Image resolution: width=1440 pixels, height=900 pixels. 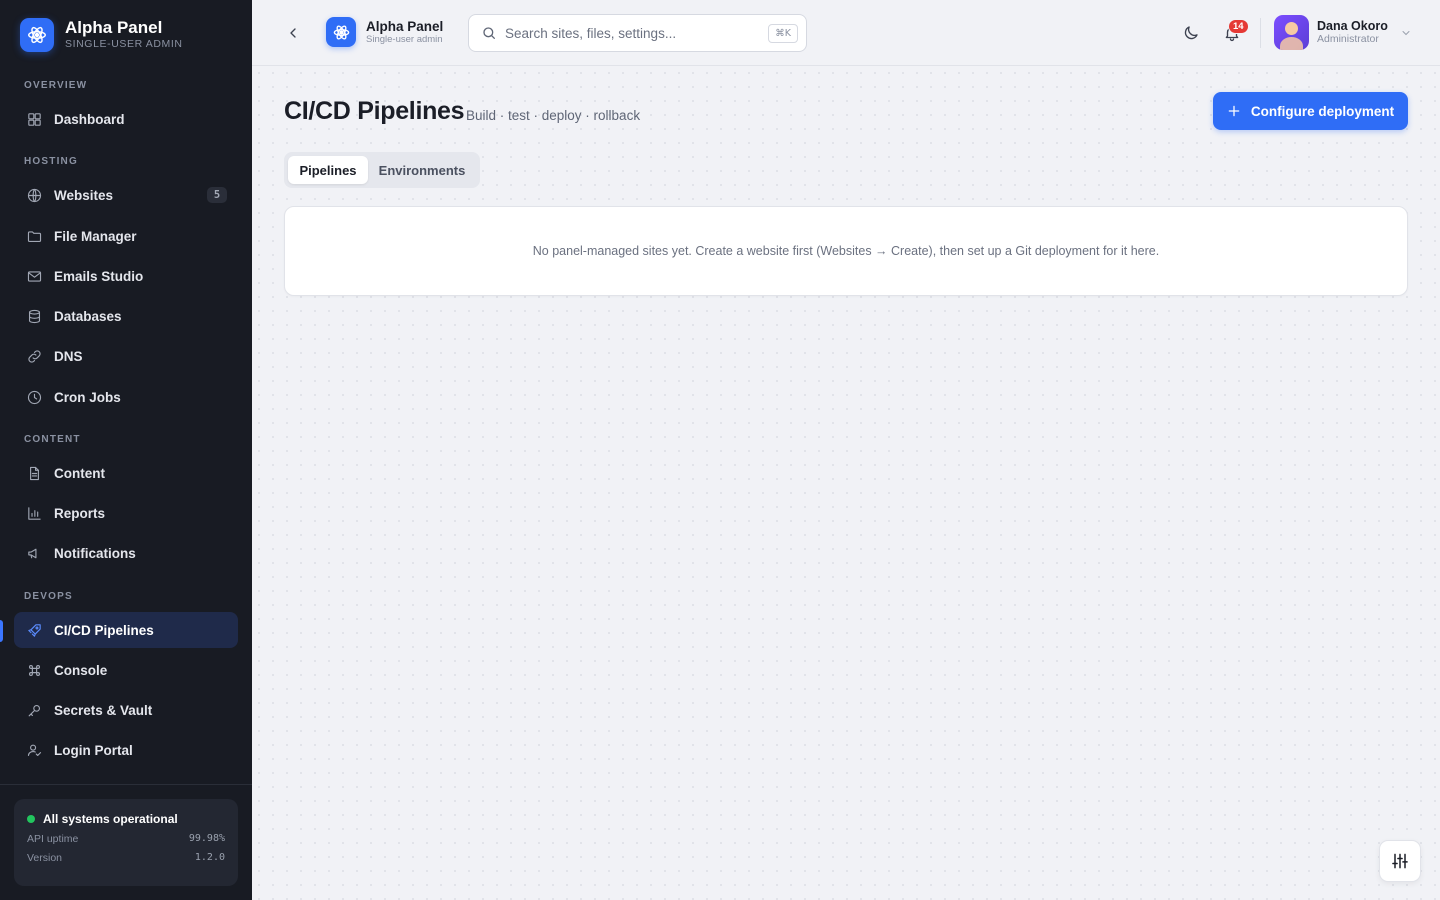 What do you see at coordinates (53, 839) in the screenshot?
I see `uptime-label: API uptime` at bounding box center [53, 839].